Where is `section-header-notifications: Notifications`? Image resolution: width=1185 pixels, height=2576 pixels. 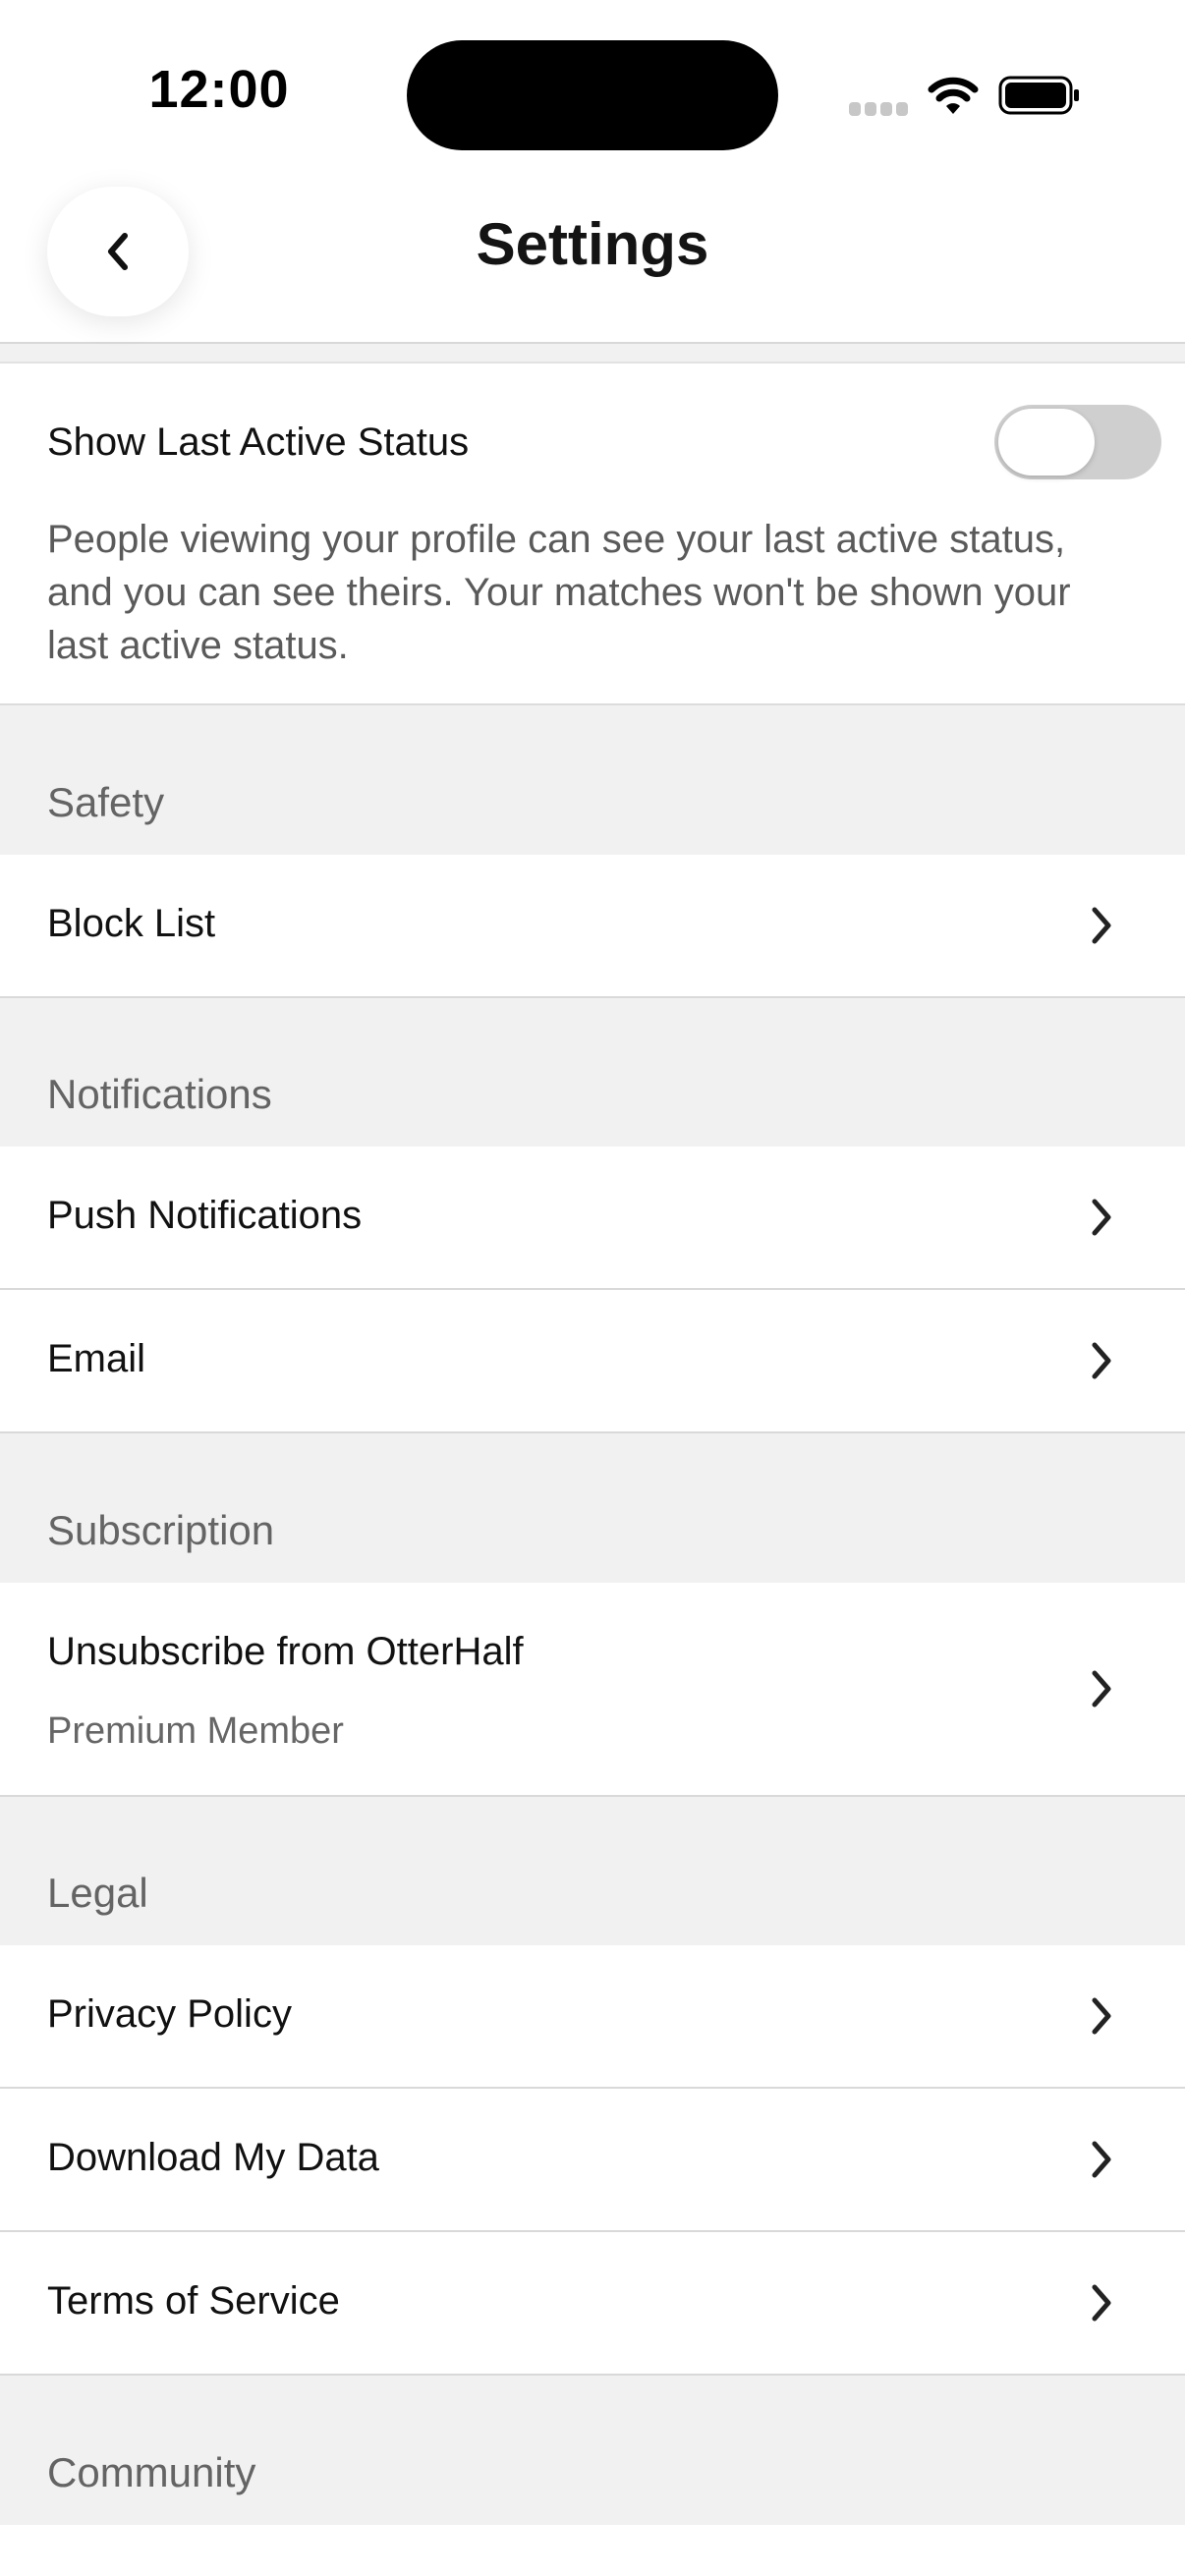 section-header-notifications: Notifications is located at coordinates (160, 1094).